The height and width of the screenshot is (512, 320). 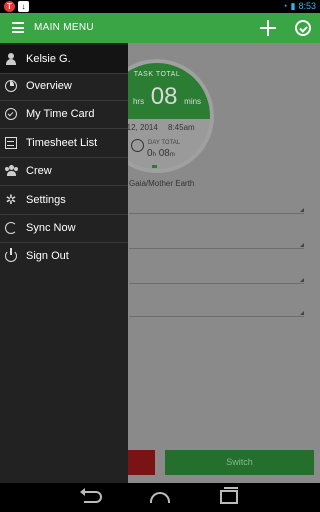 What do you see at coordinates (229, 495) in the screenshot?
I see `recent-apps-icon` at bounding box center [229, 495].